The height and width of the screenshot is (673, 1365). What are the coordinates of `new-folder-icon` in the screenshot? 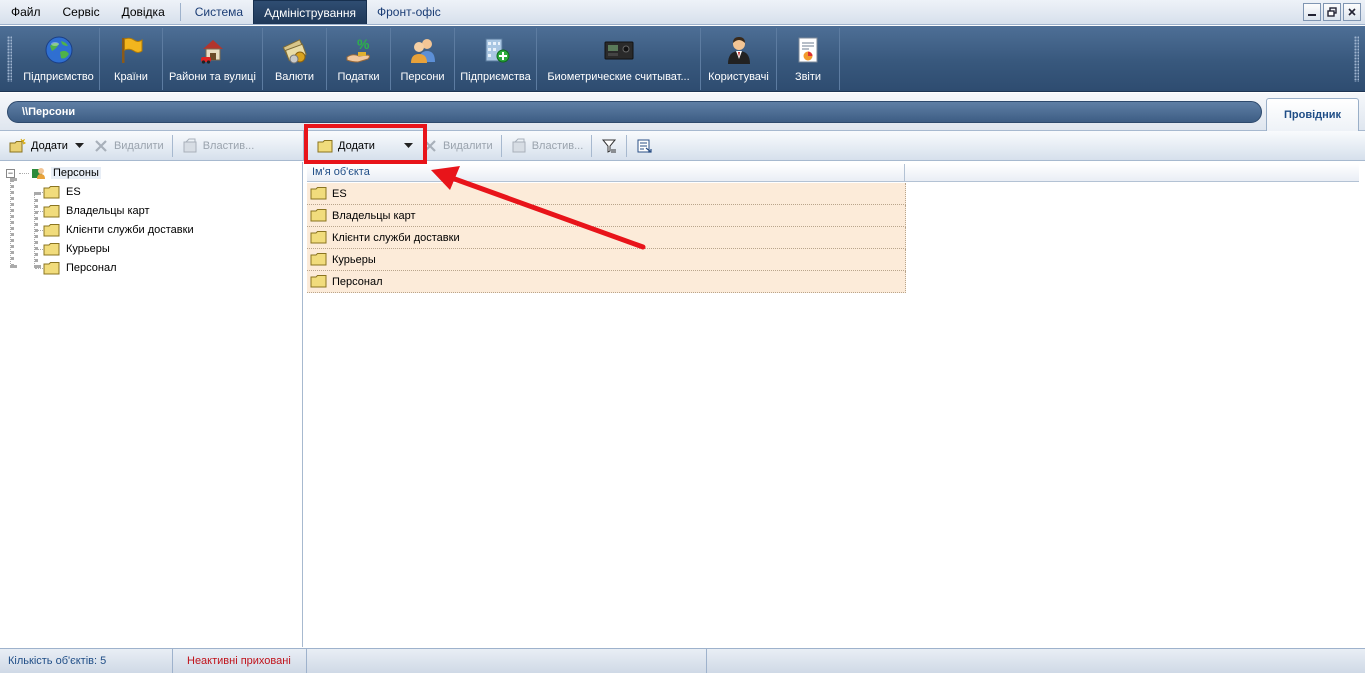 It's located at (18, 146).